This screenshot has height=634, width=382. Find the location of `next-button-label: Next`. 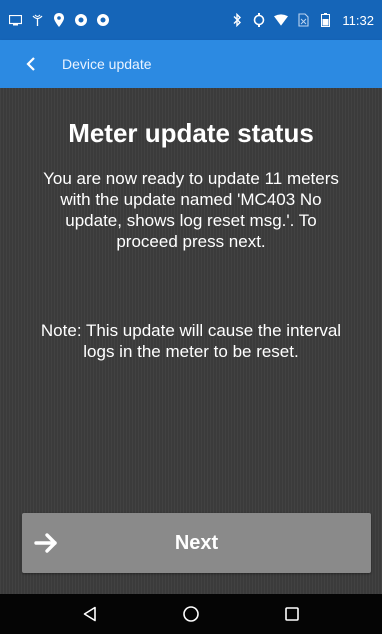

next-button-label: Next is located at coordinates (196, 542).